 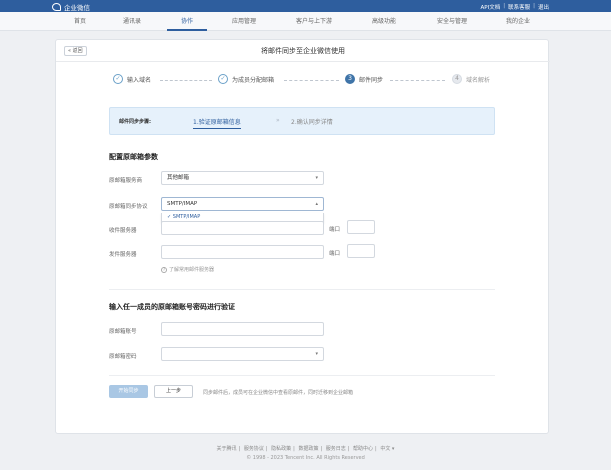 I want to click on step-2: ✓ 为成员分配邮箱, so click(x=246, y=79).